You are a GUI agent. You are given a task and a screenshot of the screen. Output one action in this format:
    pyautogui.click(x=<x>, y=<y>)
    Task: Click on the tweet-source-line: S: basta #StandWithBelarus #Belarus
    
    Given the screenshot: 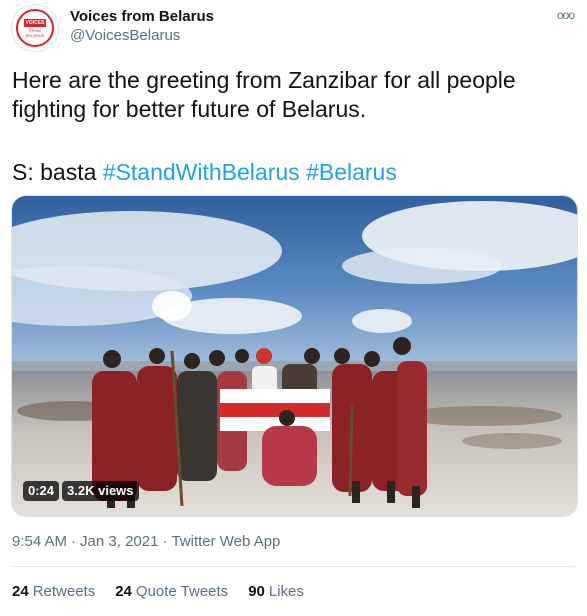 What is the action you would take?
    pyautogui.click(x=204, y=172)
    